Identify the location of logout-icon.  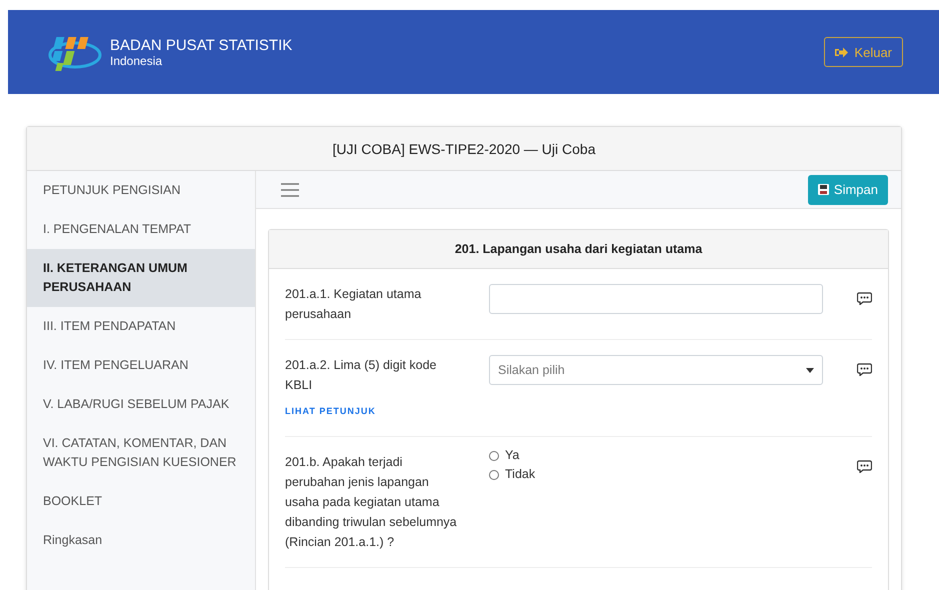
(841, 52).